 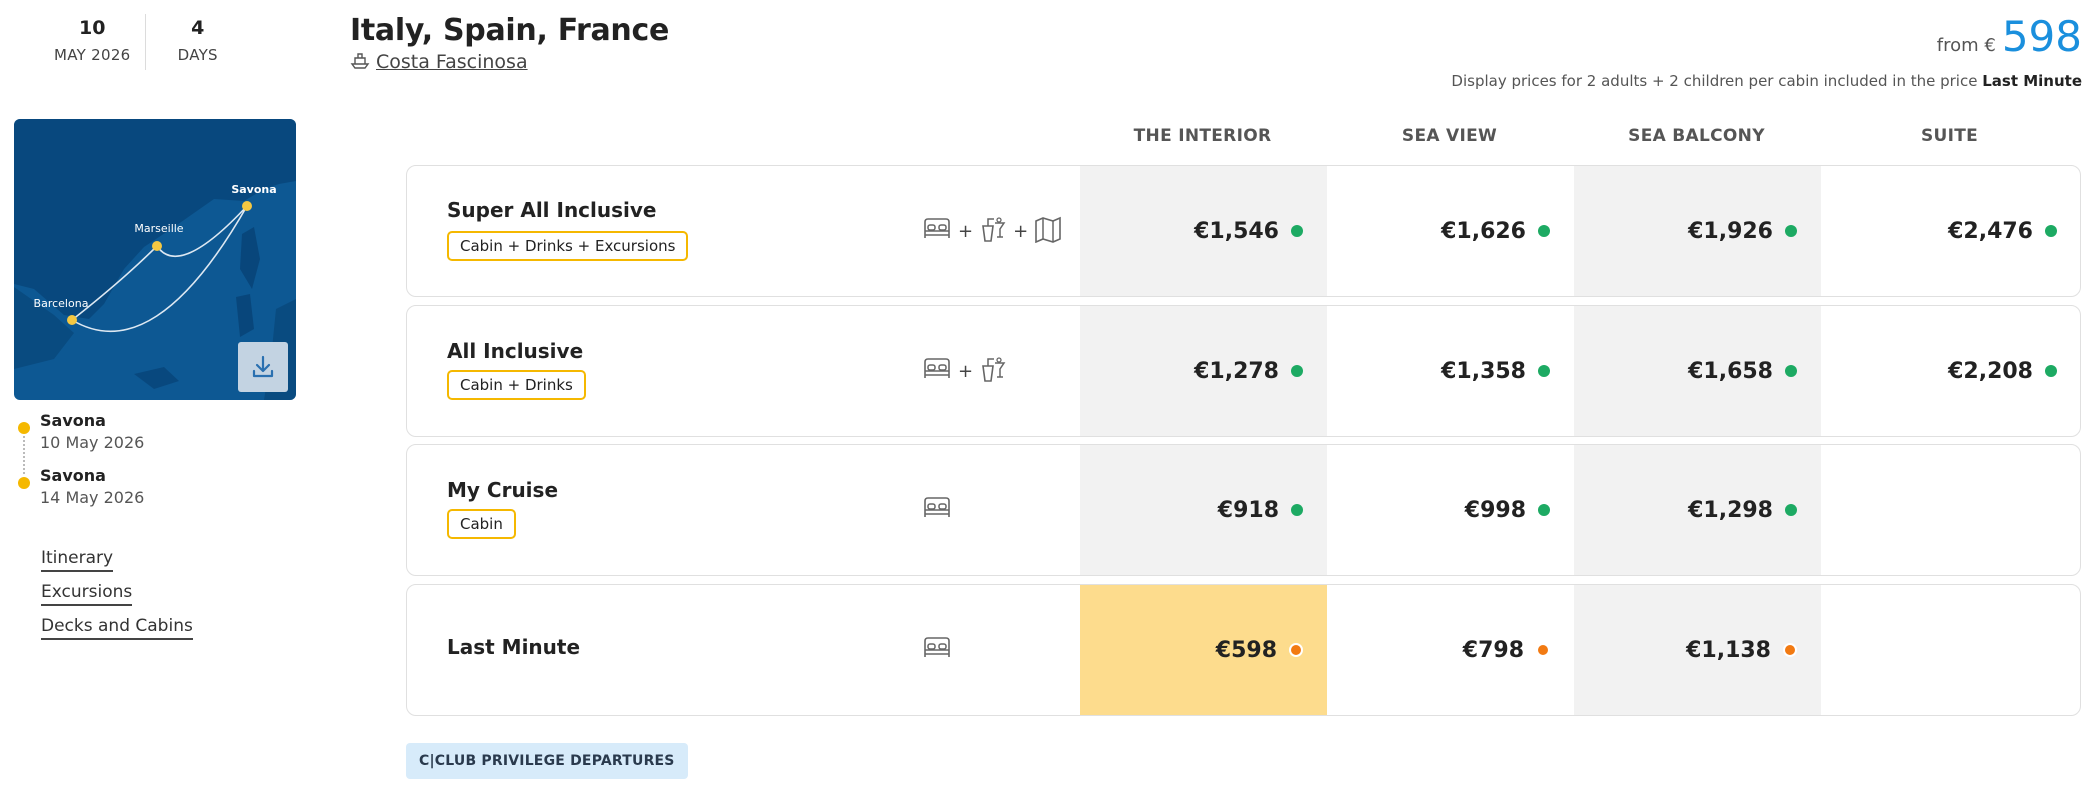 What do you see at coordinates (439, 62) in the screenshot?
I see `ship-link: Costa Fascinosa` at bounding box center [439, 62].